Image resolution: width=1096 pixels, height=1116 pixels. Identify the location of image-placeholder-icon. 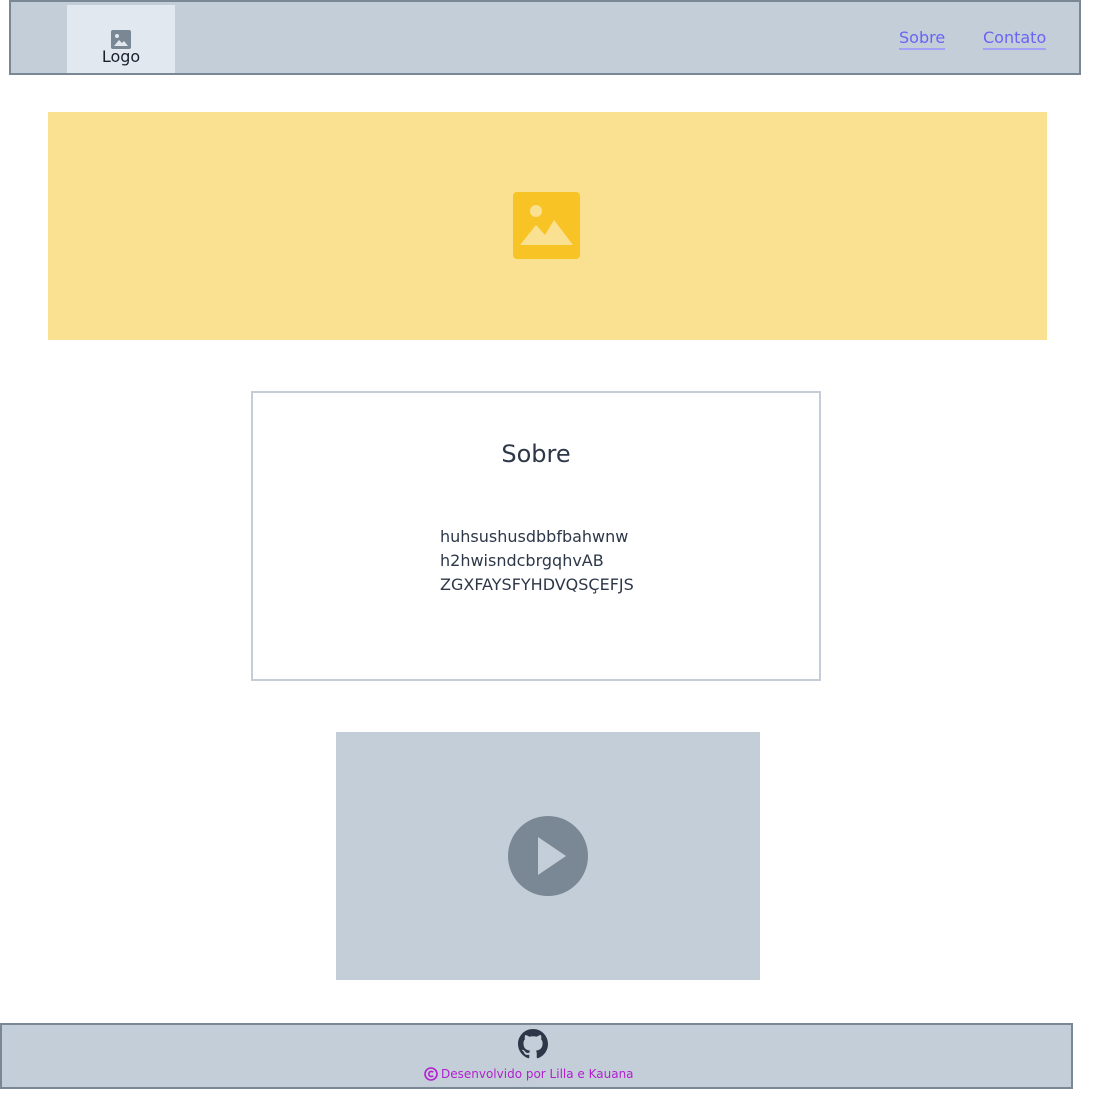
(546, 225).